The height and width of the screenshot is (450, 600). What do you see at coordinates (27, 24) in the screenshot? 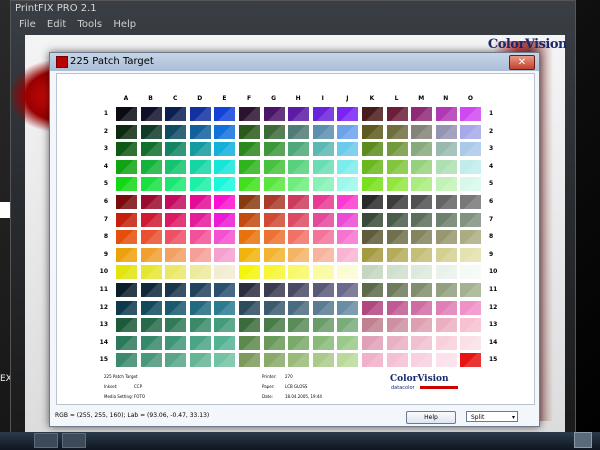
I see `menu-file: File` at bounding box center [27, 24].